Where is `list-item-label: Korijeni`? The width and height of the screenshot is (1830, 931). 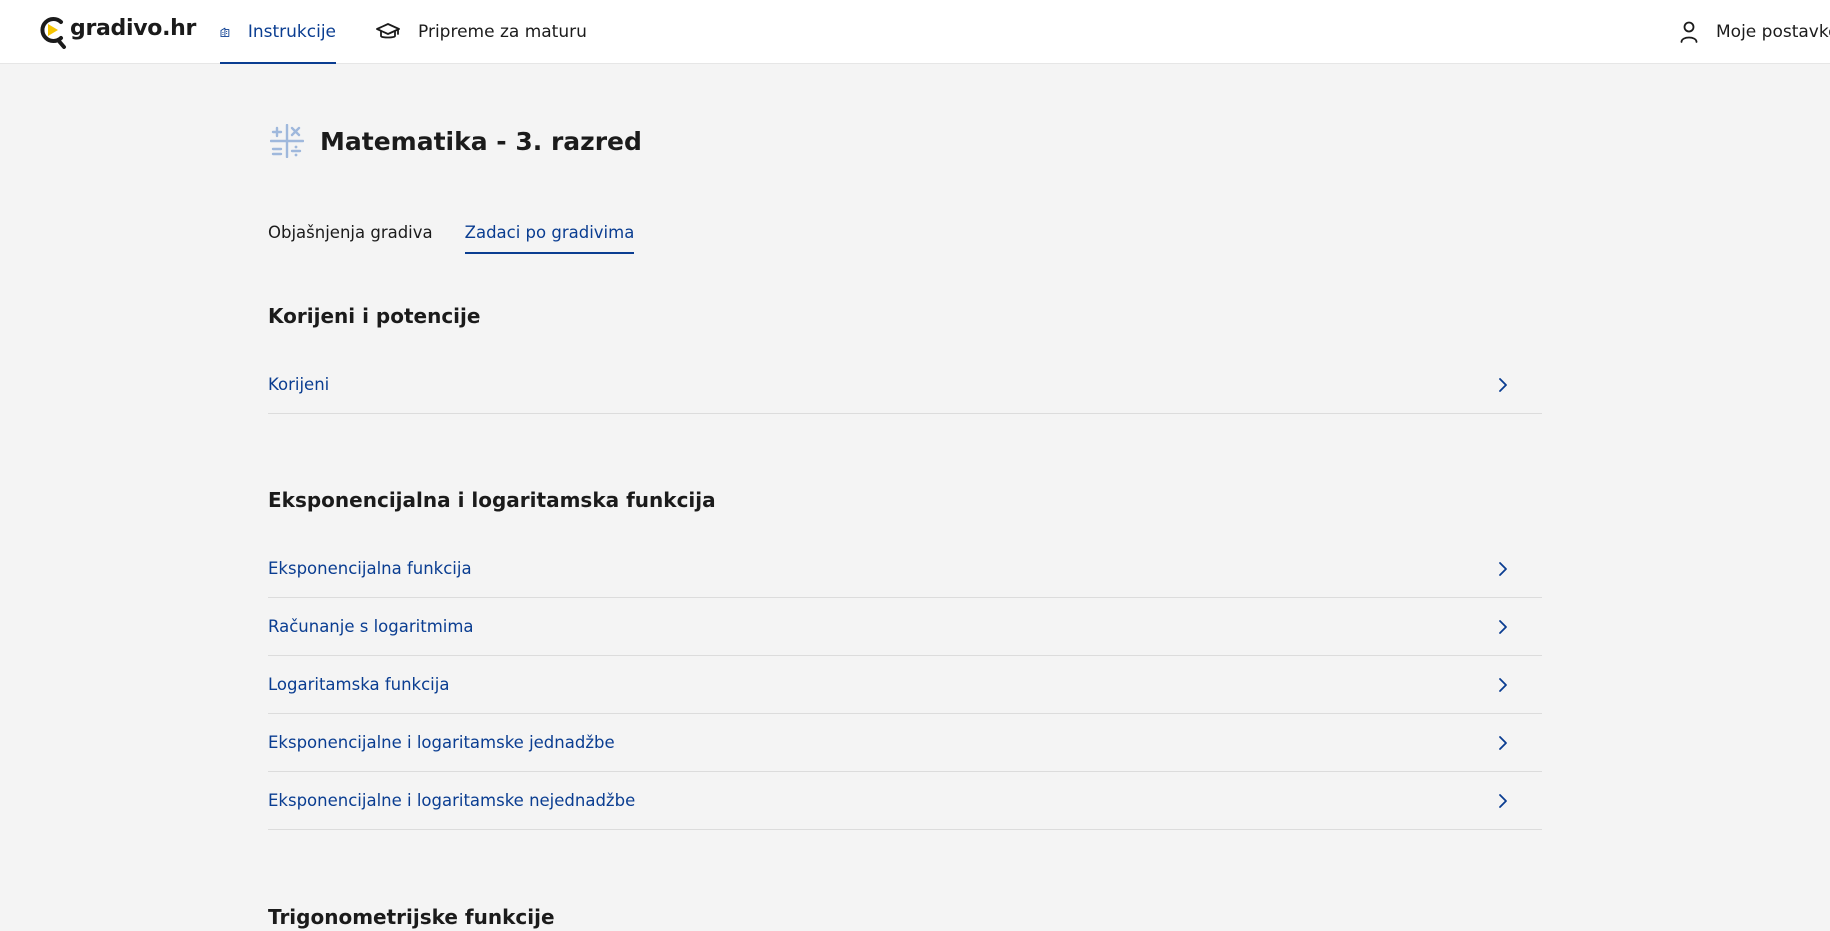
list-item-label: Korijeni is located at coordinates (299, 384).